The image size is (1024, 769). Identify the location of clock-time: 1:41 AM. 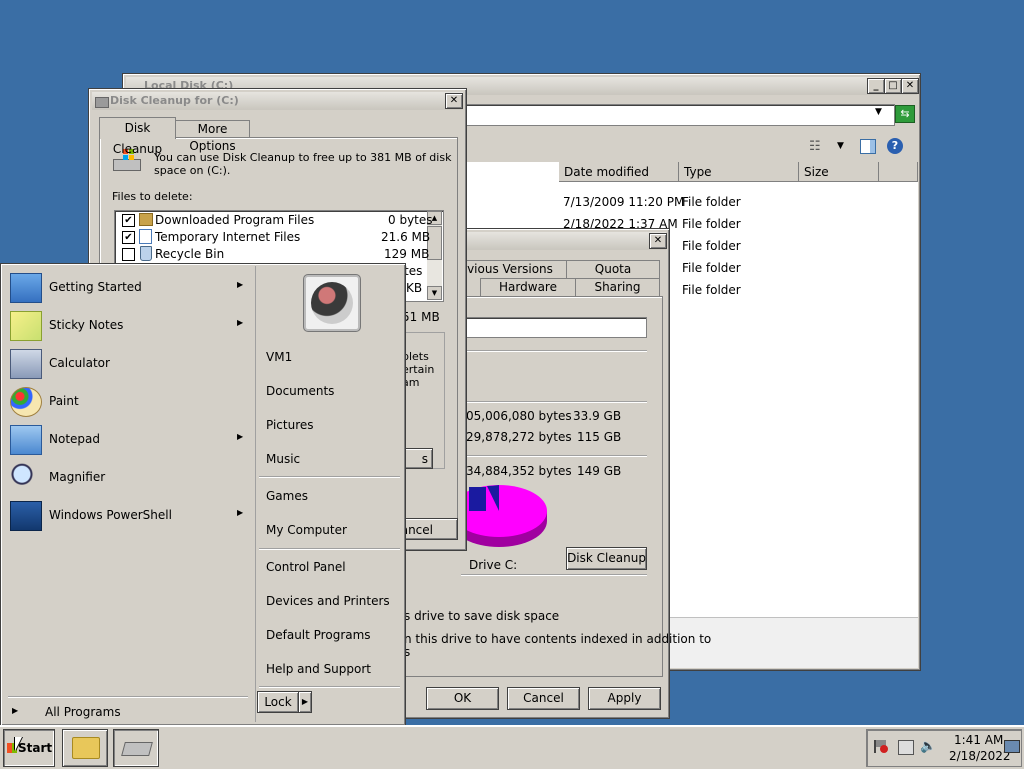
(978, 740).